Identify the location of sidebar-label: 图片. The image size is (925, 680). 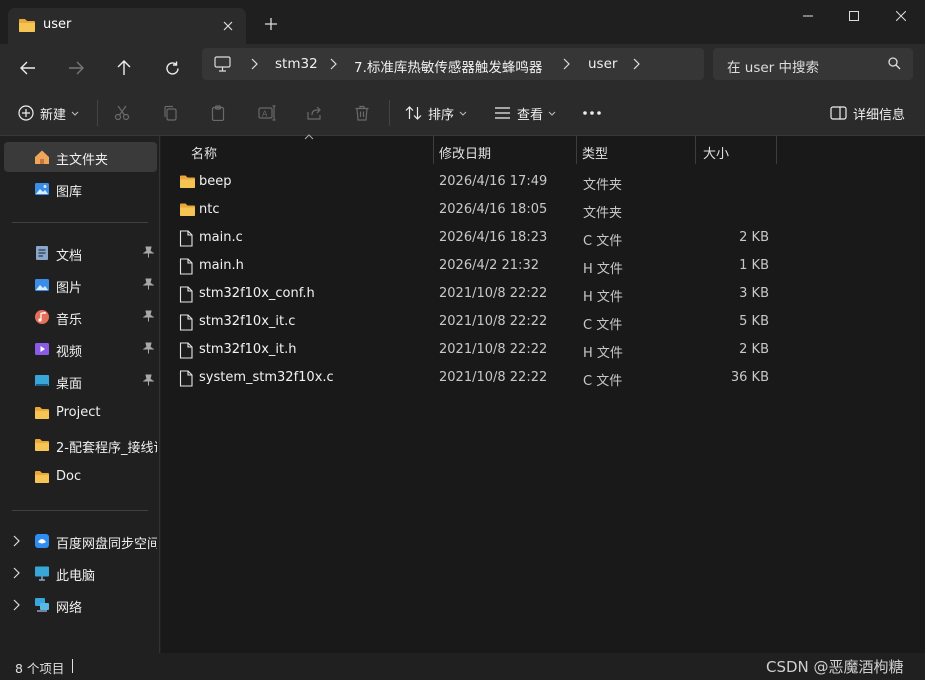
(69, 288).